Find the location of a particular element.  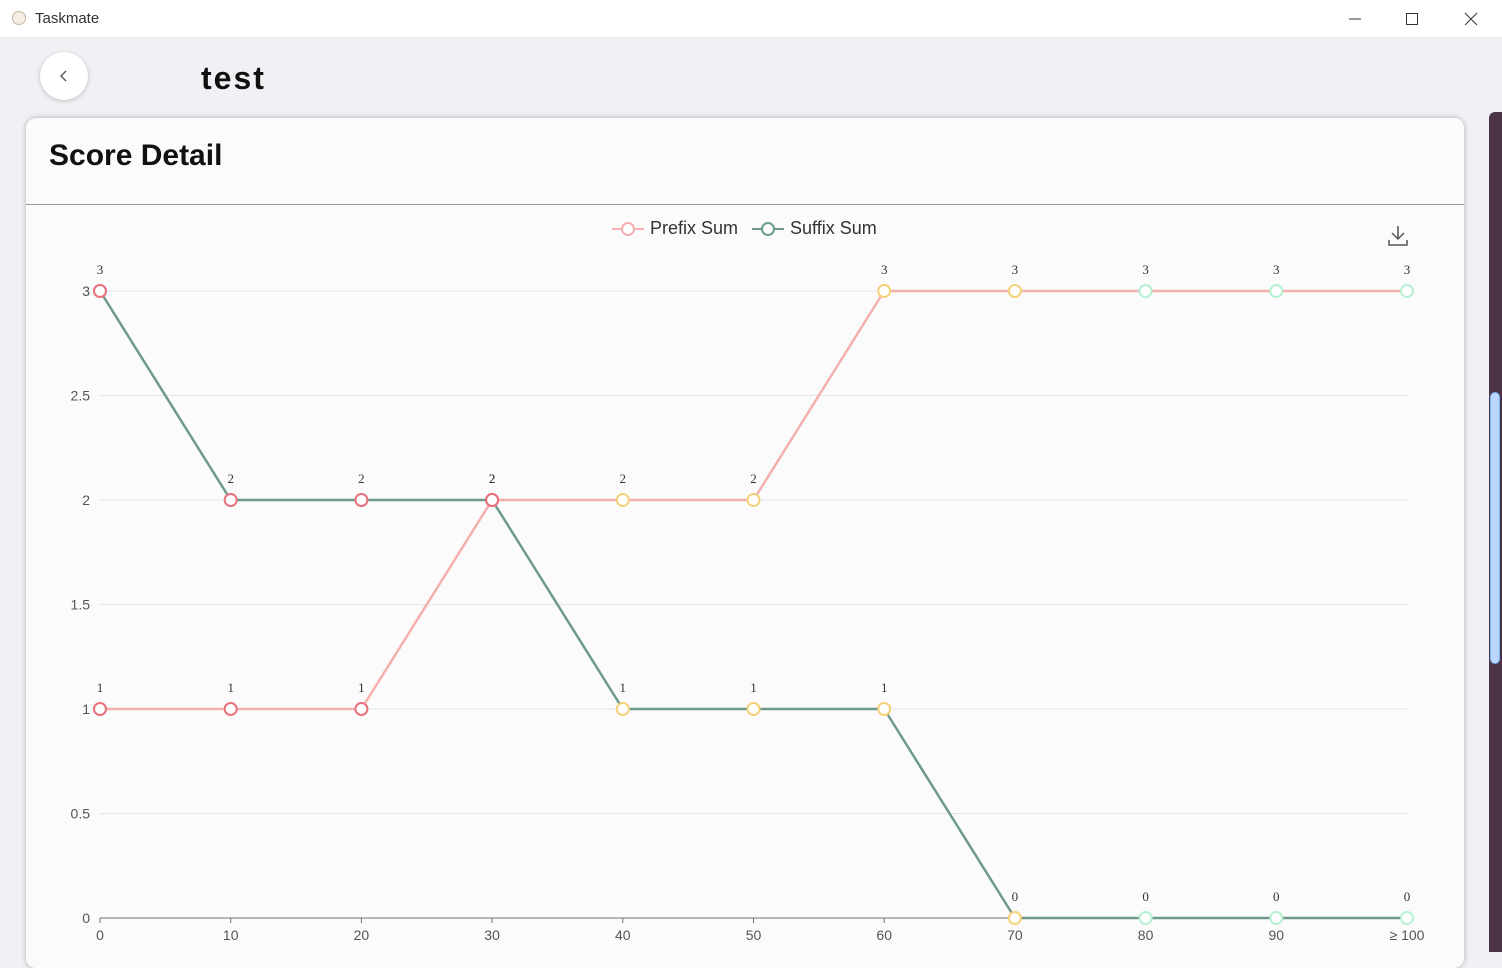

close-button is located at coordinates (1471, 19).